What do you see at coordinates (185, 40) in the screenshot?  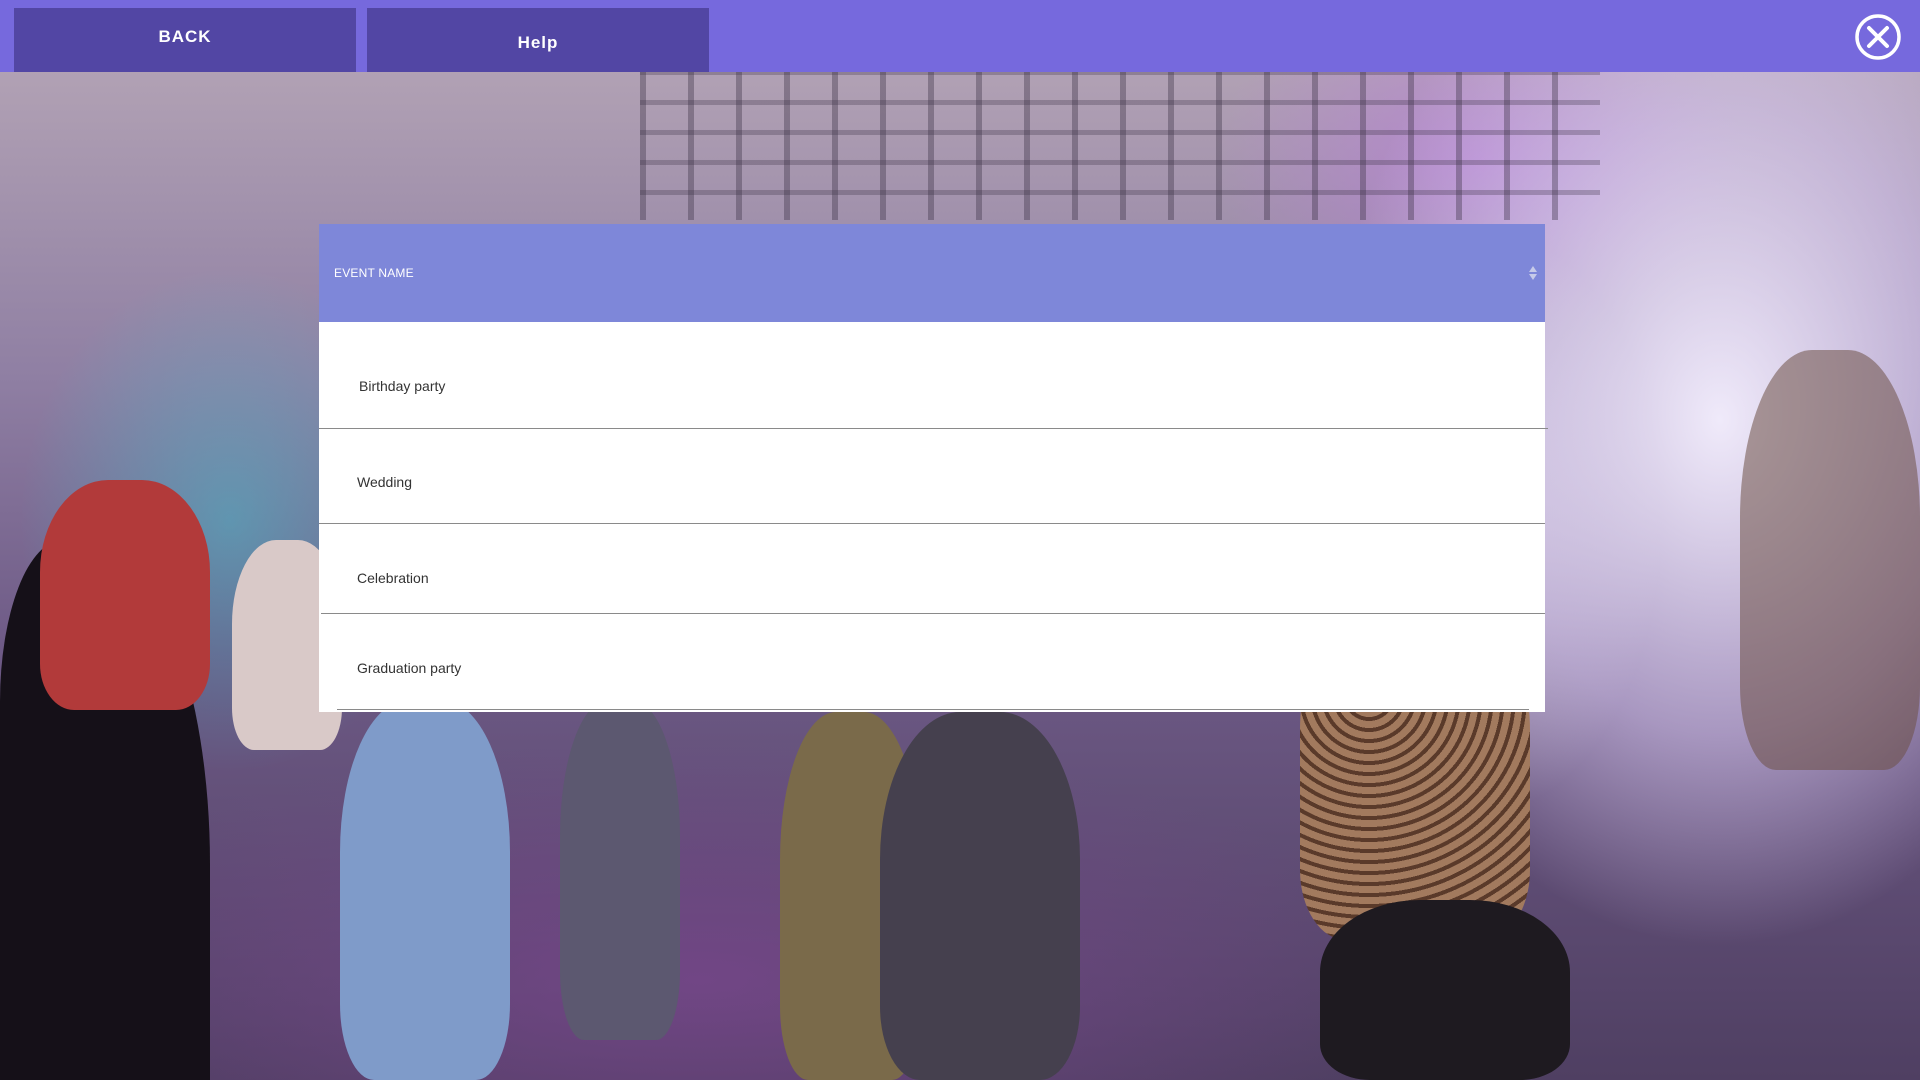 I see `back-button: BACK` at bounding box center [185, 40].